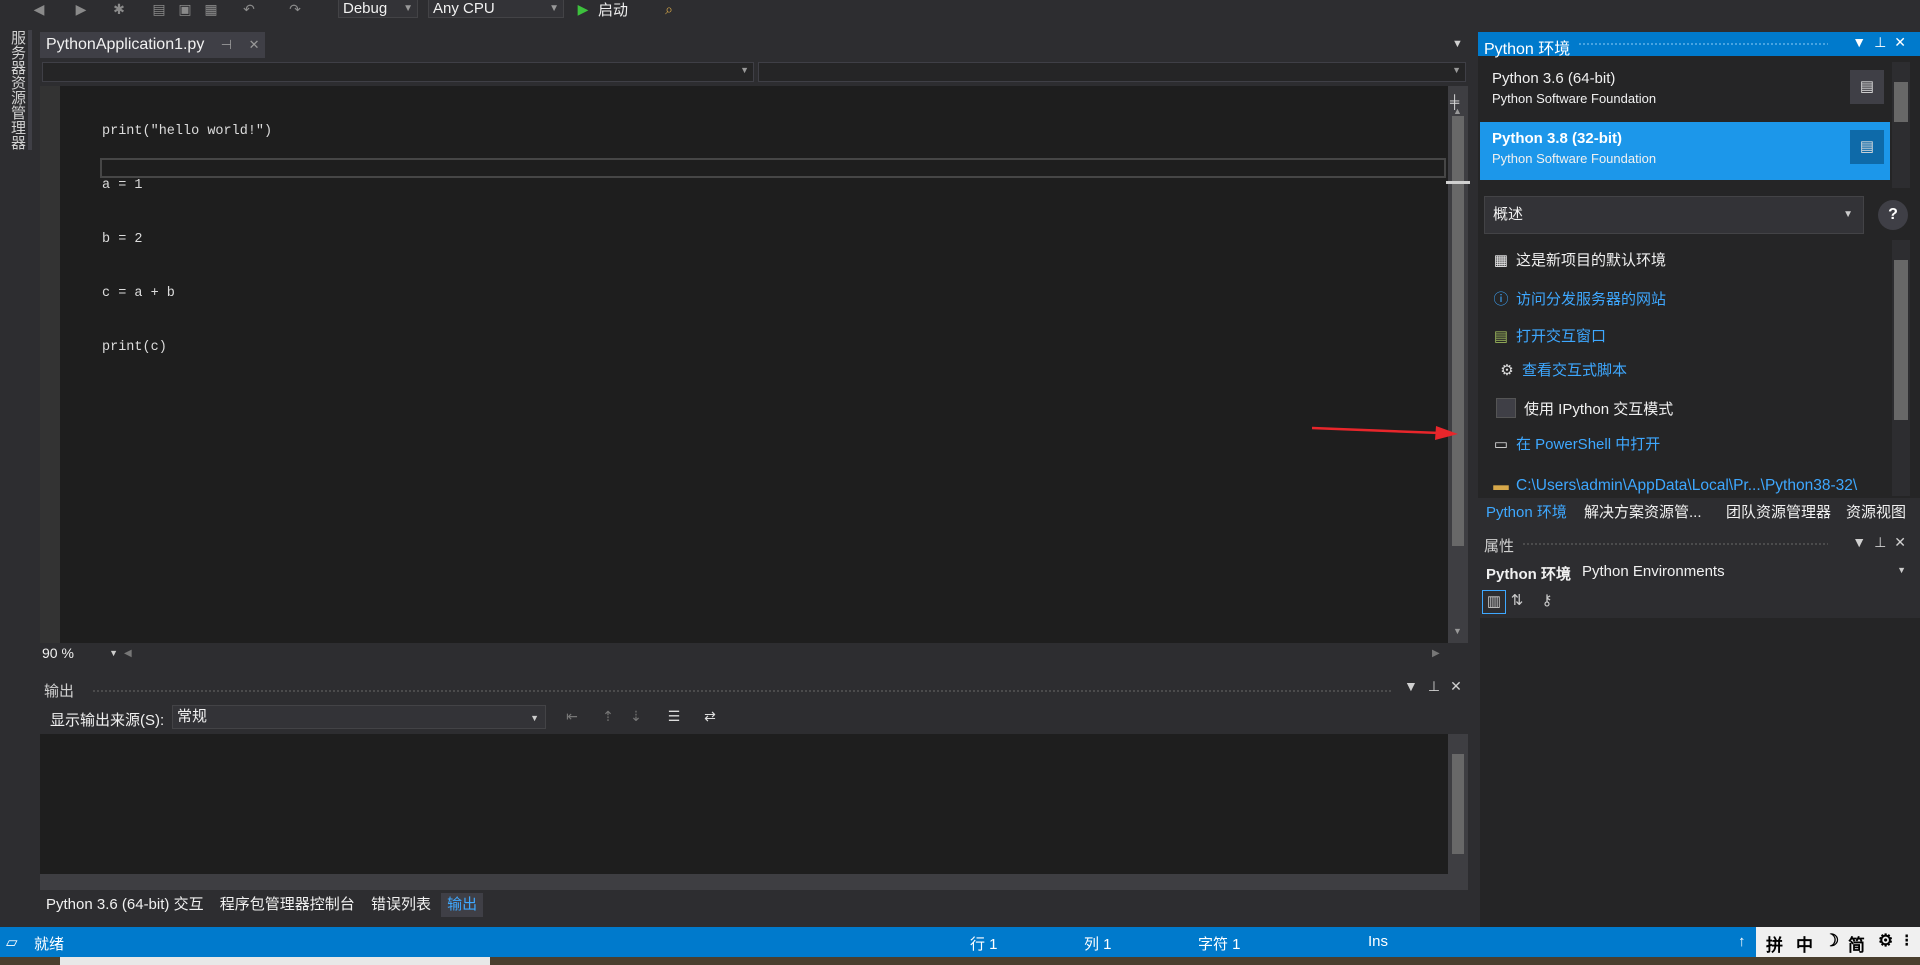 Image resolution: width=1920 pixels, height=965 pixels. I want to click on tab-python-interactive: Python 3.6 (64-bit) 交互, so click(125, 905).